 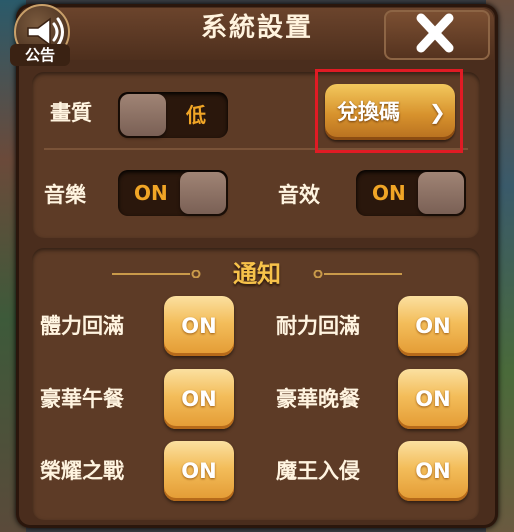 What do you see at coordinates (82, 326) in the screenshot?
I see `notification-label: 體力回滿` at bounding box center [82, 326].